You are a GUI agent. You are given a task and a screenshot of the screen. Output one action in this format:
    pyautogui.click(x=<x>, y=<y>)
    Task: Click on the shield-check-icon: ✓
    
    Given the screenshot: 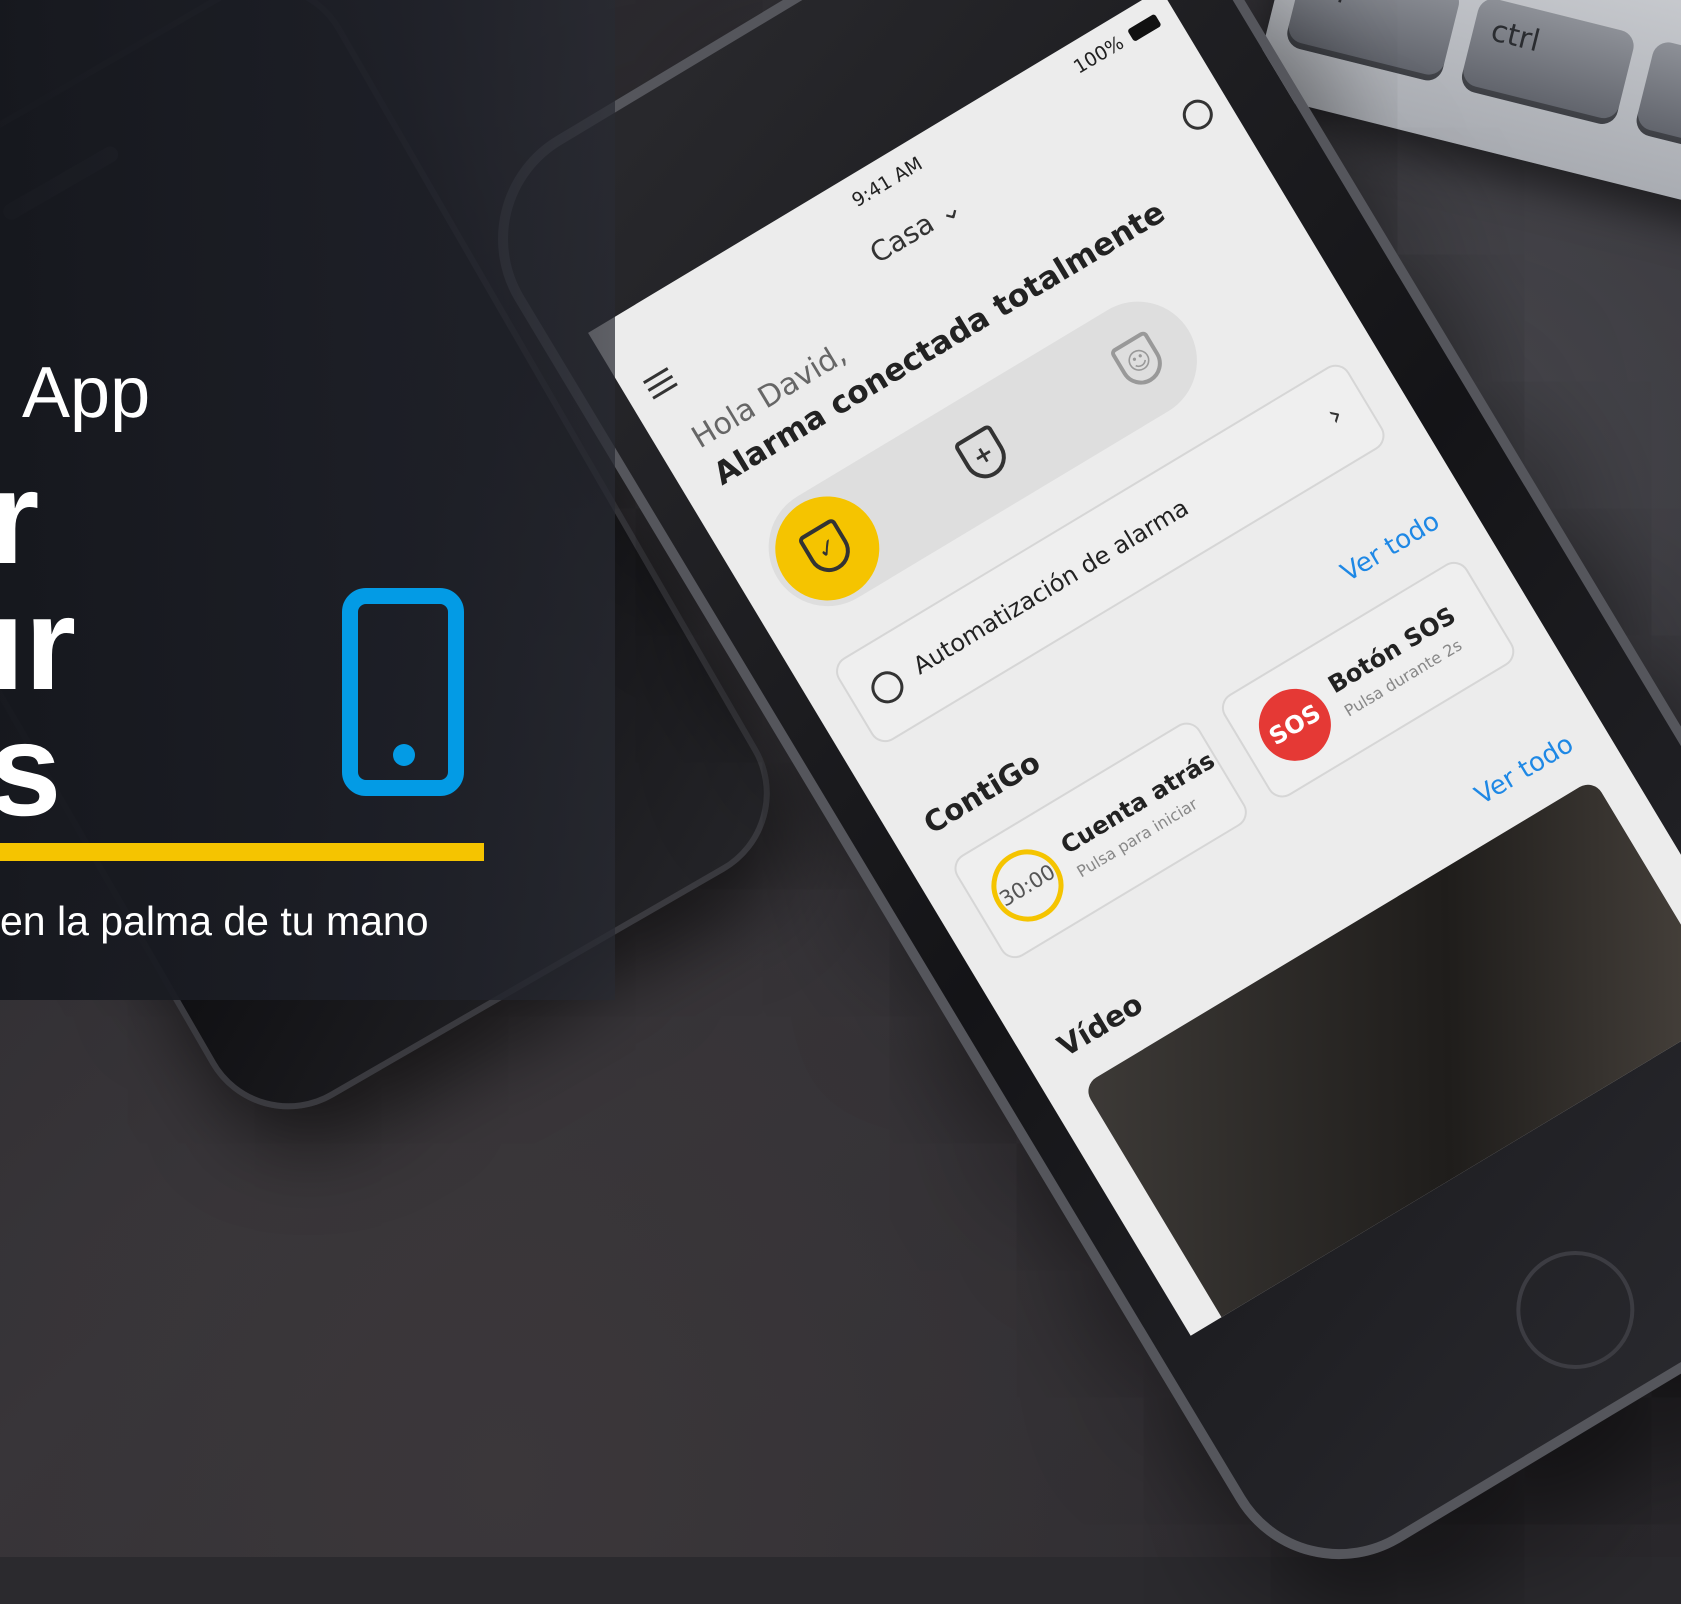 What is the action you would take?
    pyautogui.click(x=827, y=548)
    